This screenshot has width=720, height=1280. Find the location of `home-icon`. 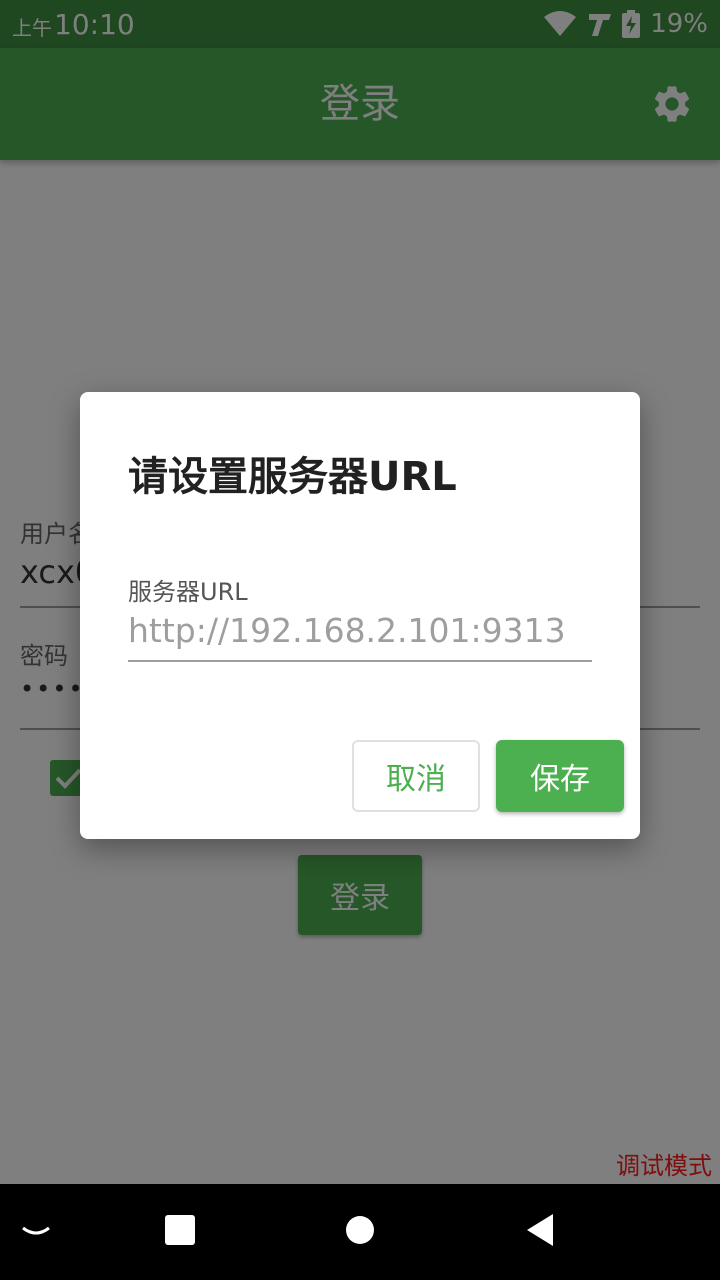

home-icon is located at coordinates (360, 1232).